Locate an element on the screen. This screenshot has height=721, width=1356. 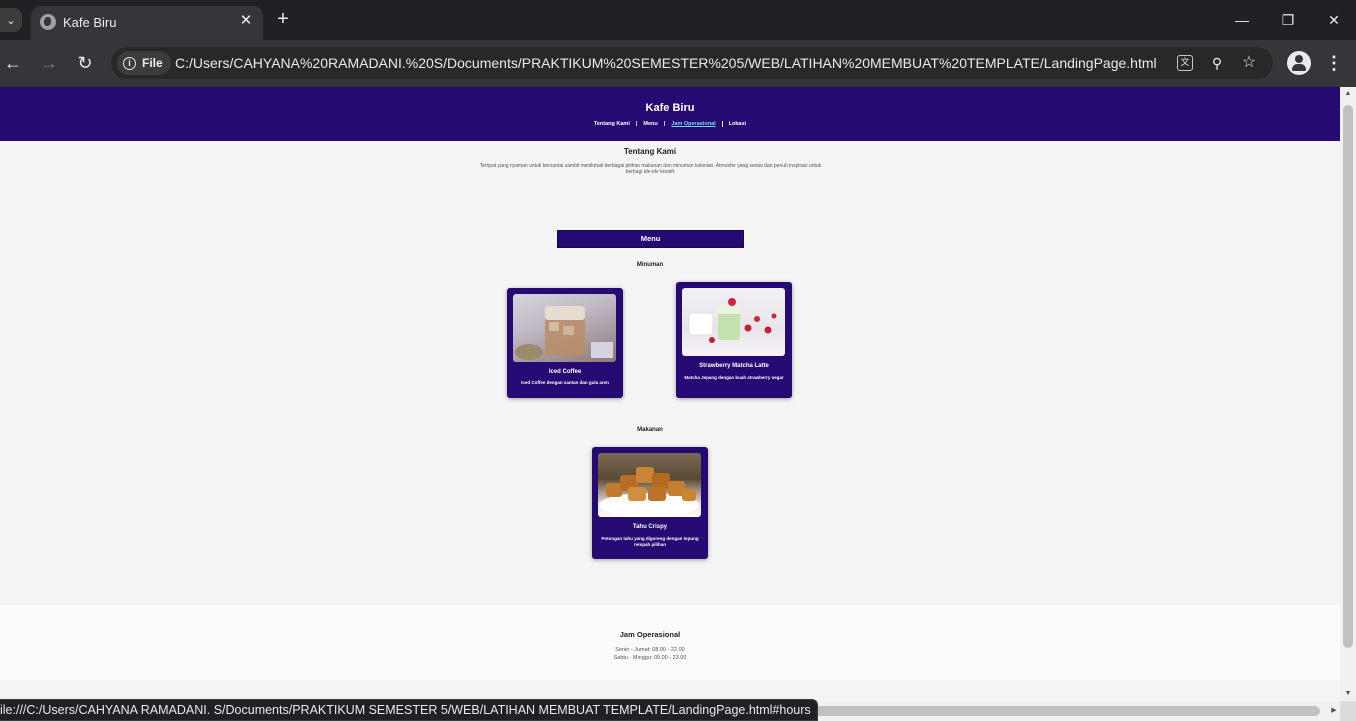
site-title: Kafe Biru is located at coordinates (670, 108).